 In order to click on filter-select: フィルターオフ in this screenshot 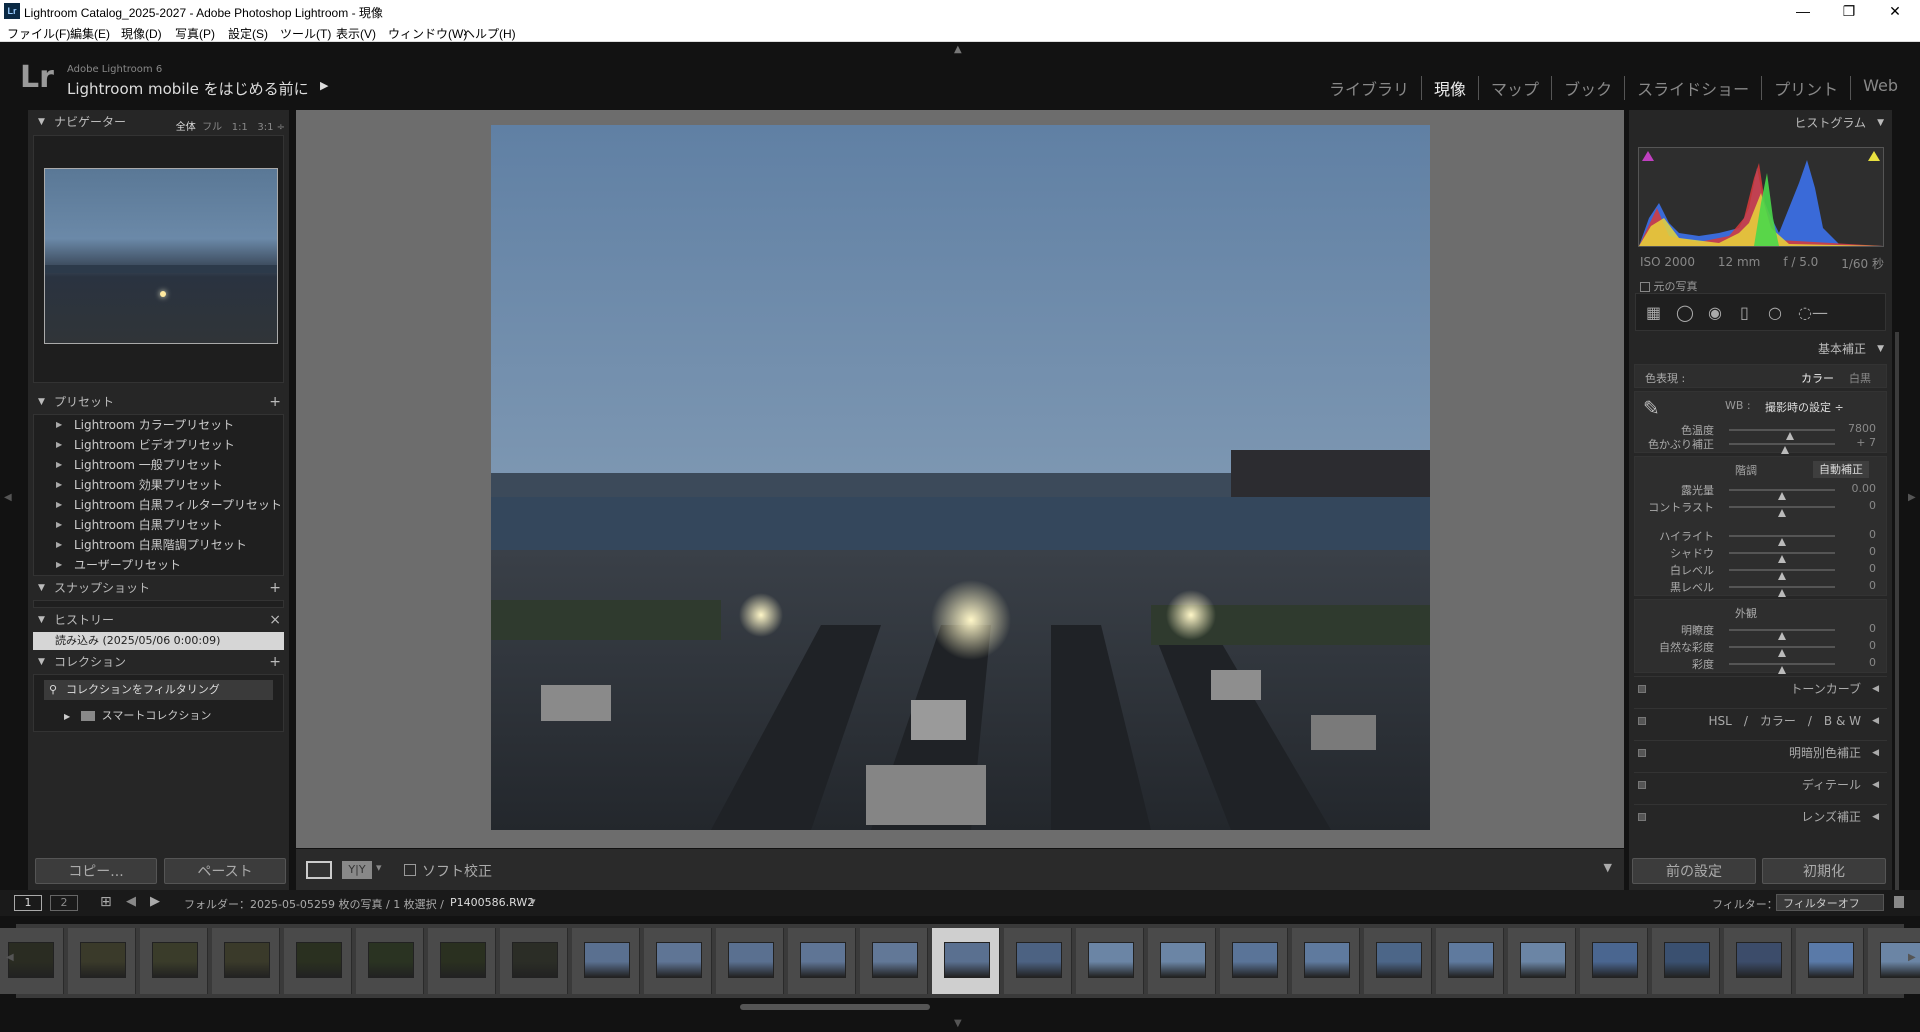, I will do `click(1830, 902)`.